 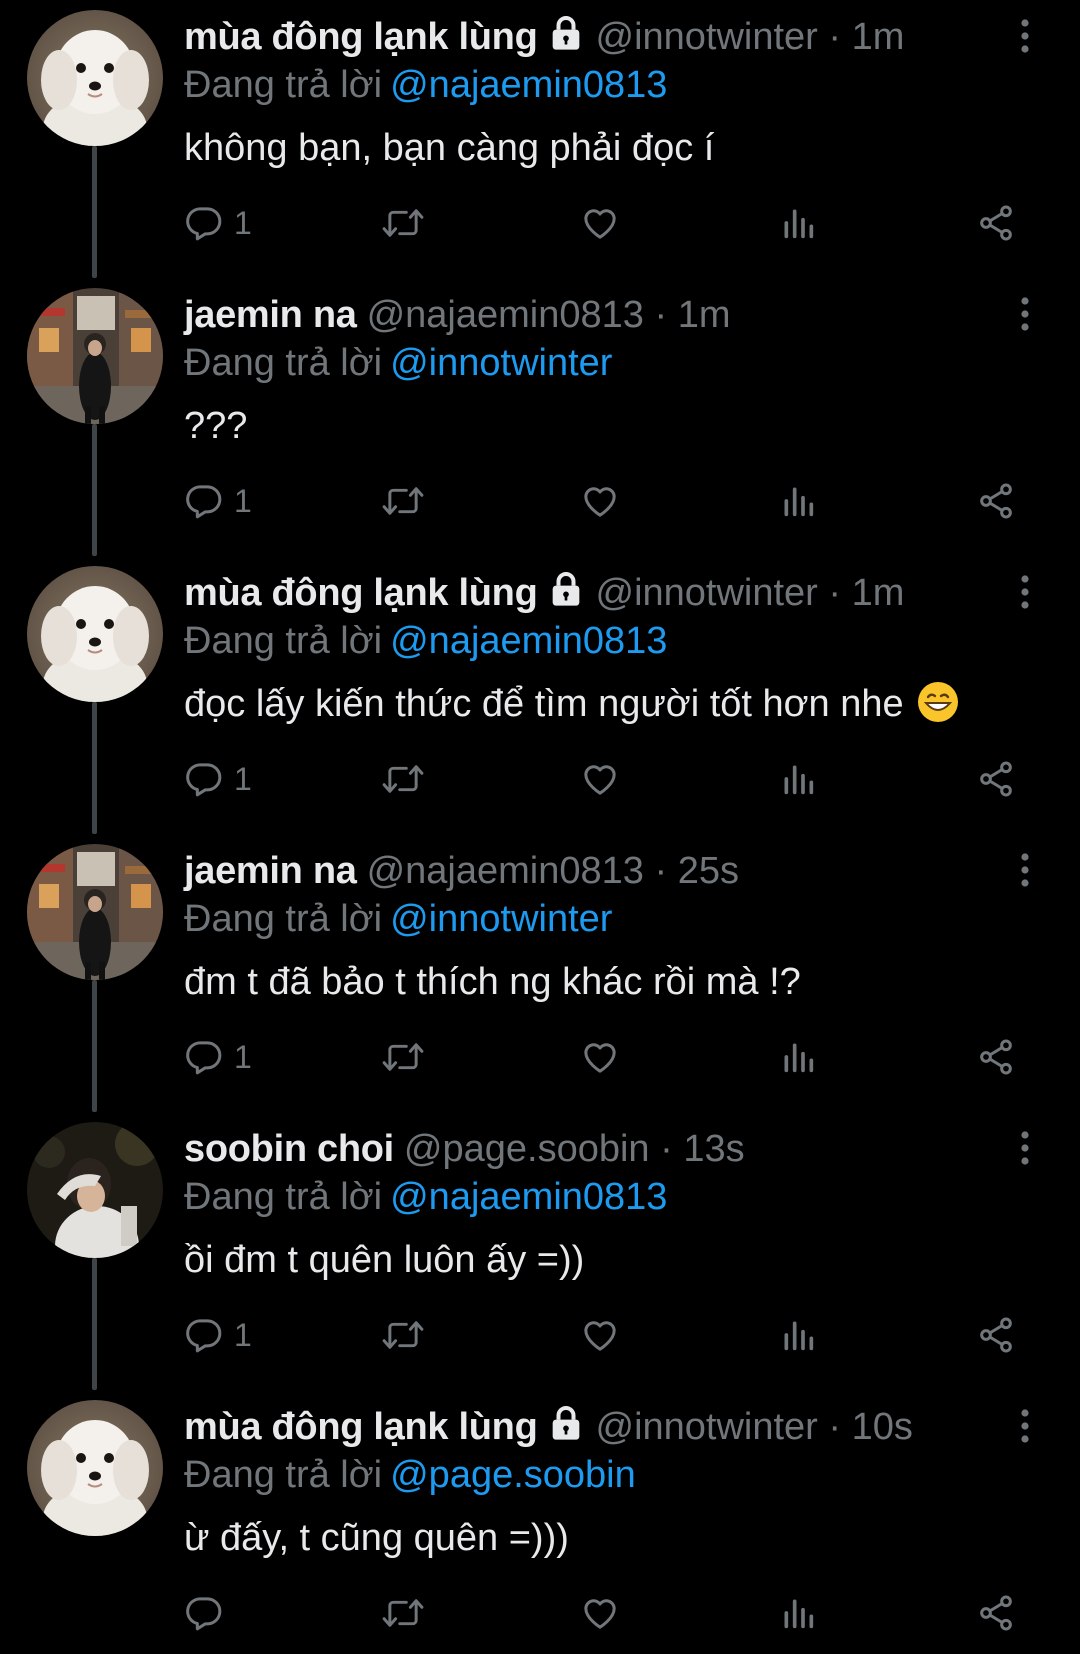 I want to click on tweet-text-content: ừ đấy, t cũng quên =))), so click(x=376, y=1538).